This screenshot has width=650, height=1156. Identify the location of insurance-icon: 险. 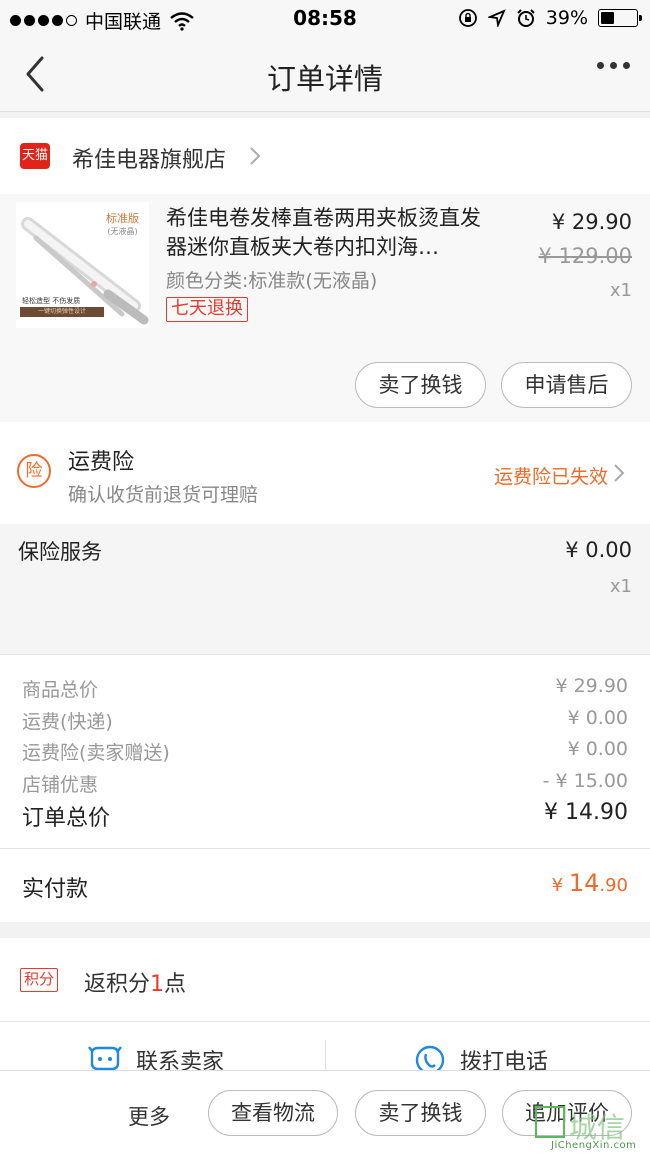
(34, 471).